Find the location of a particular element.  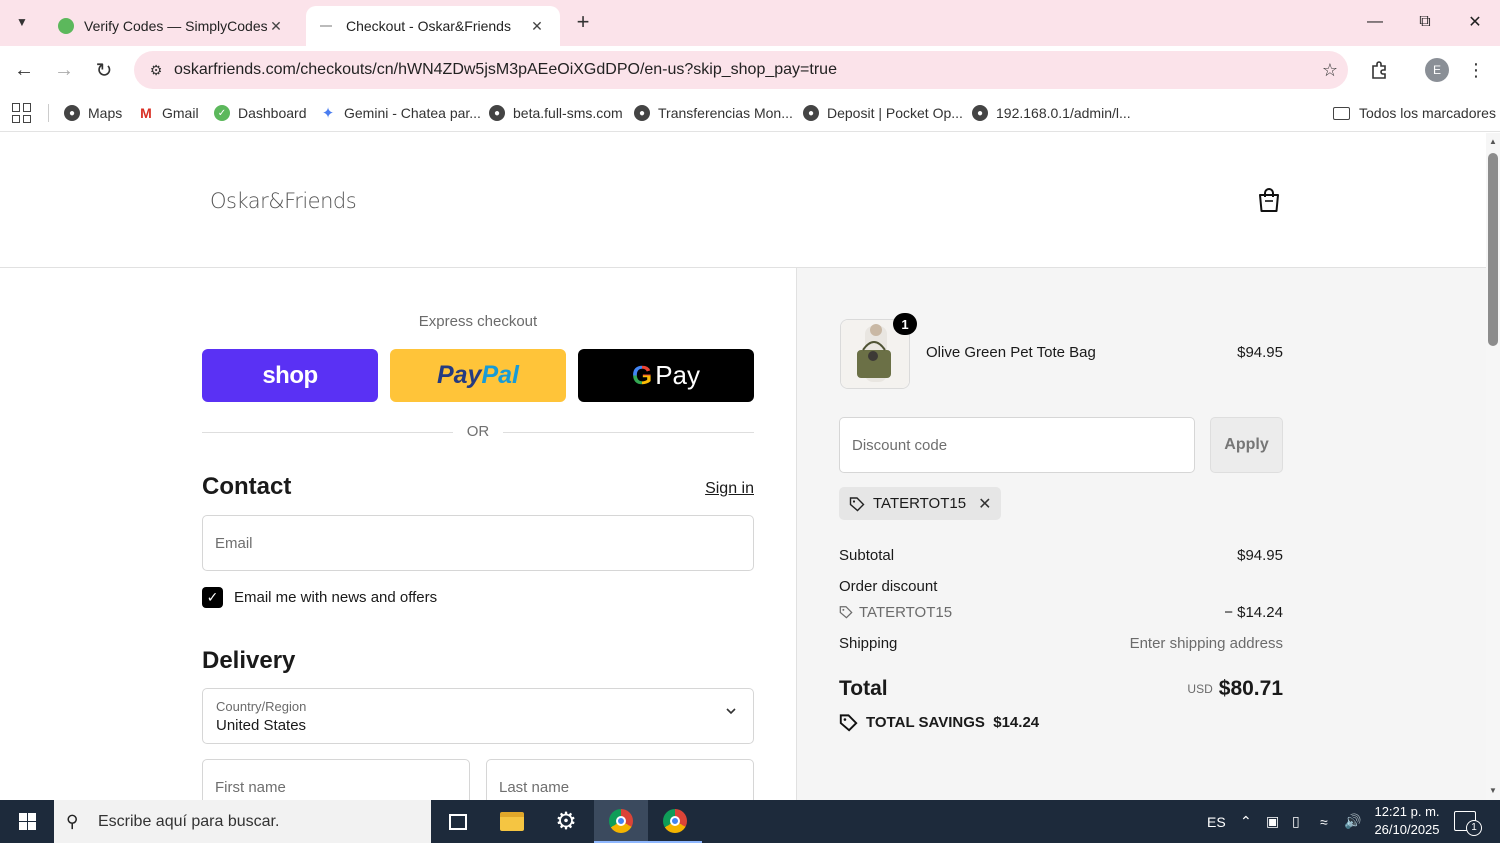

scroll-thumb is located at coordinates (1493, 249).